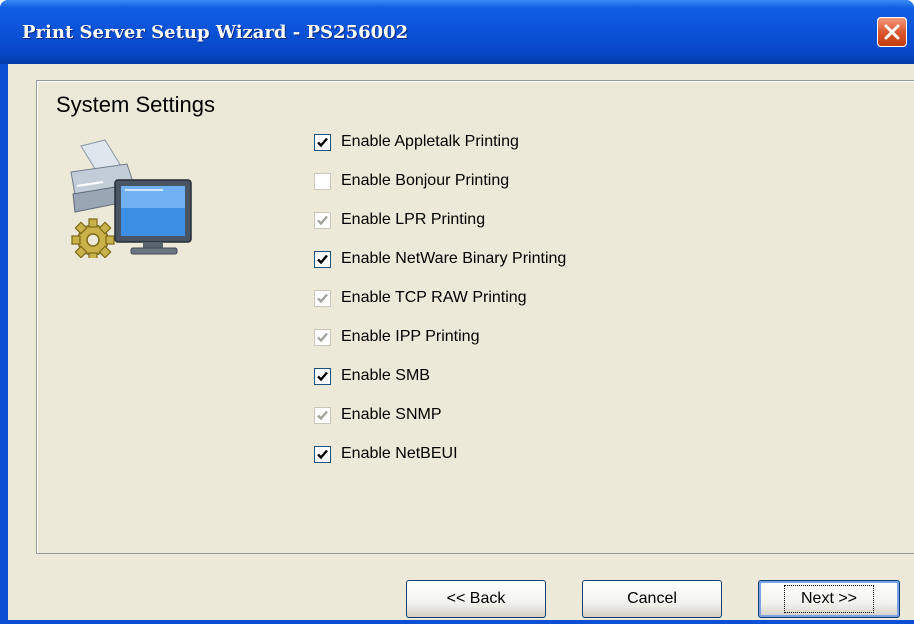  I want to click on option-label: Enable NetWare Binary Printing, so click(454, 258).